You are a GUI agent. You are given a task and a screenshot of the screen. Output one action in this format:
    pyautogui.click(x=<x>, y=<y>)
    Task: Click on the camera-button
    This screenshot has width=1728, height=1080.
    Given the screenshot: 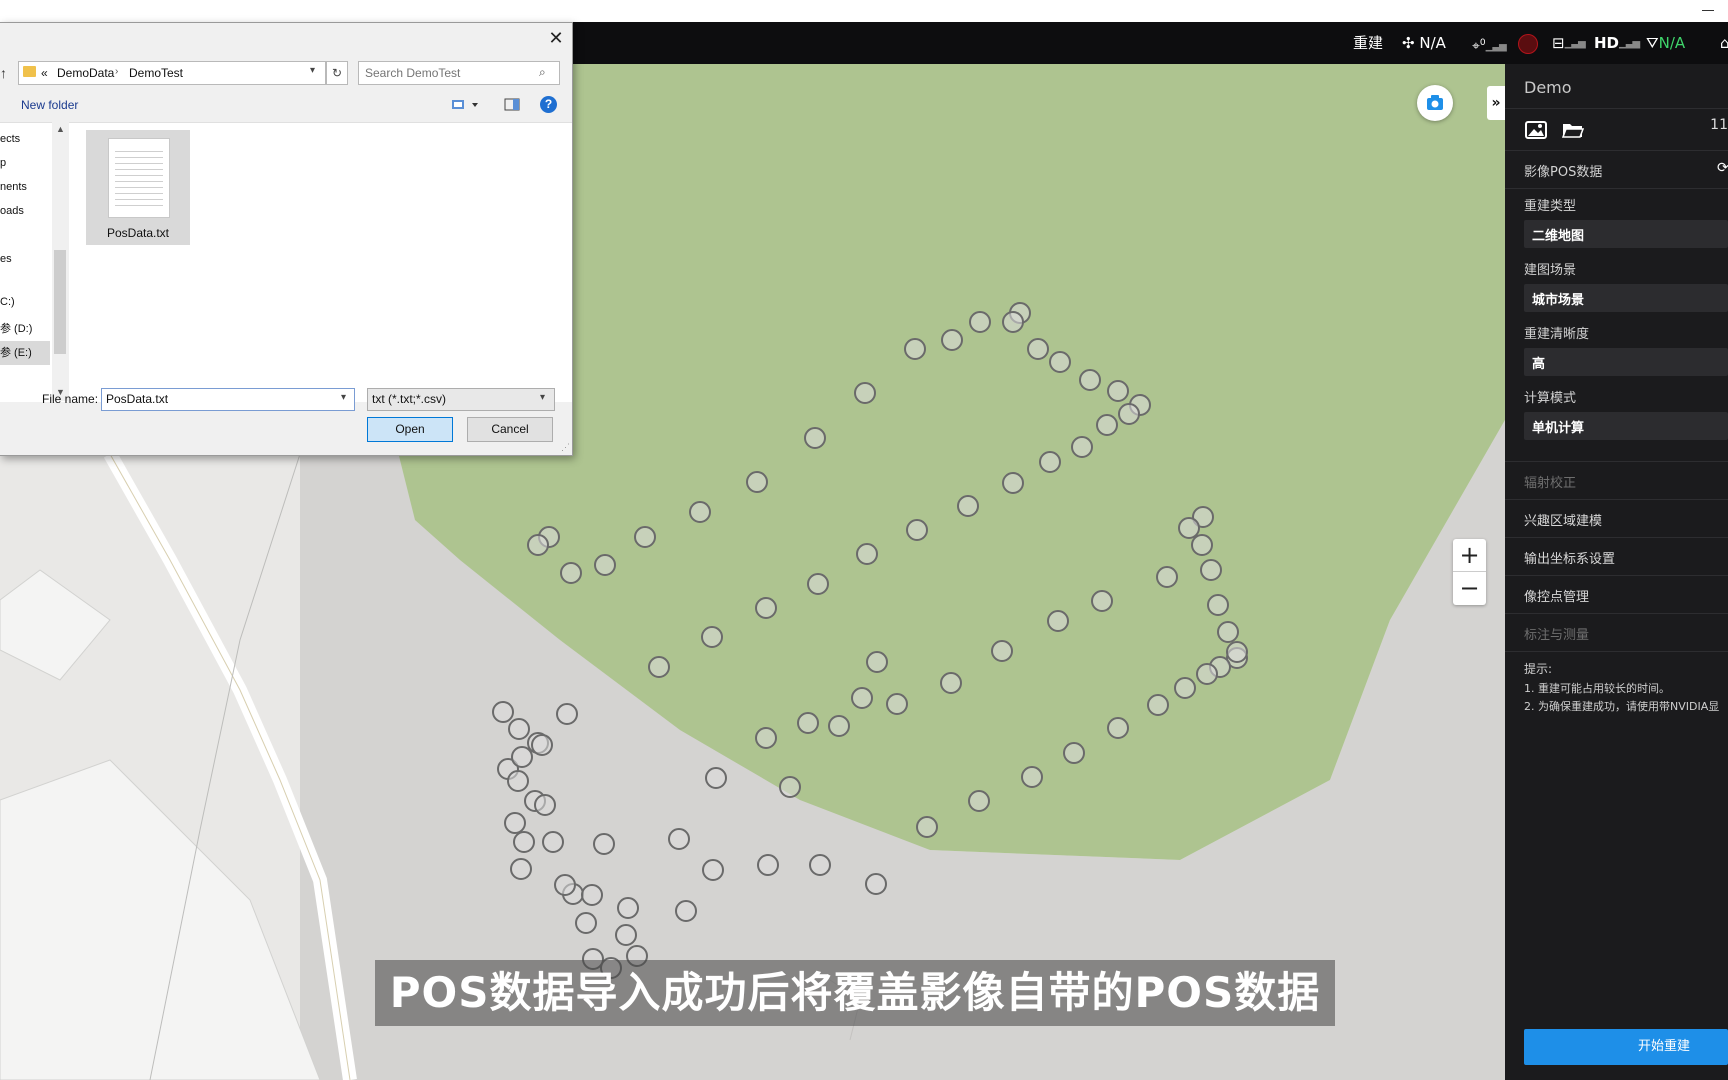 What is the action you would take?
    pyautogui.click(x=1435, y=103)
    